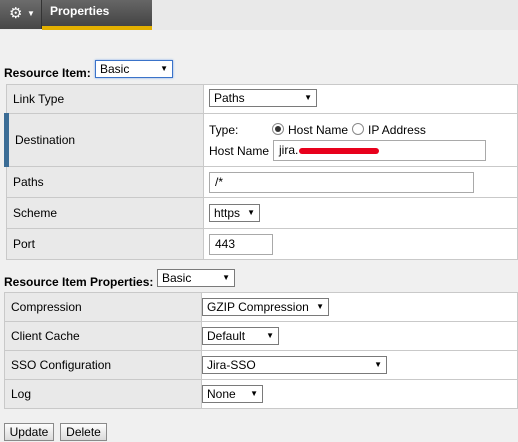 This screenshot has height=442, width=518. What do you see at coordinates (221, 394) in the screenshot?
I see `log-select-value: None` at bounding box center [221, 394].